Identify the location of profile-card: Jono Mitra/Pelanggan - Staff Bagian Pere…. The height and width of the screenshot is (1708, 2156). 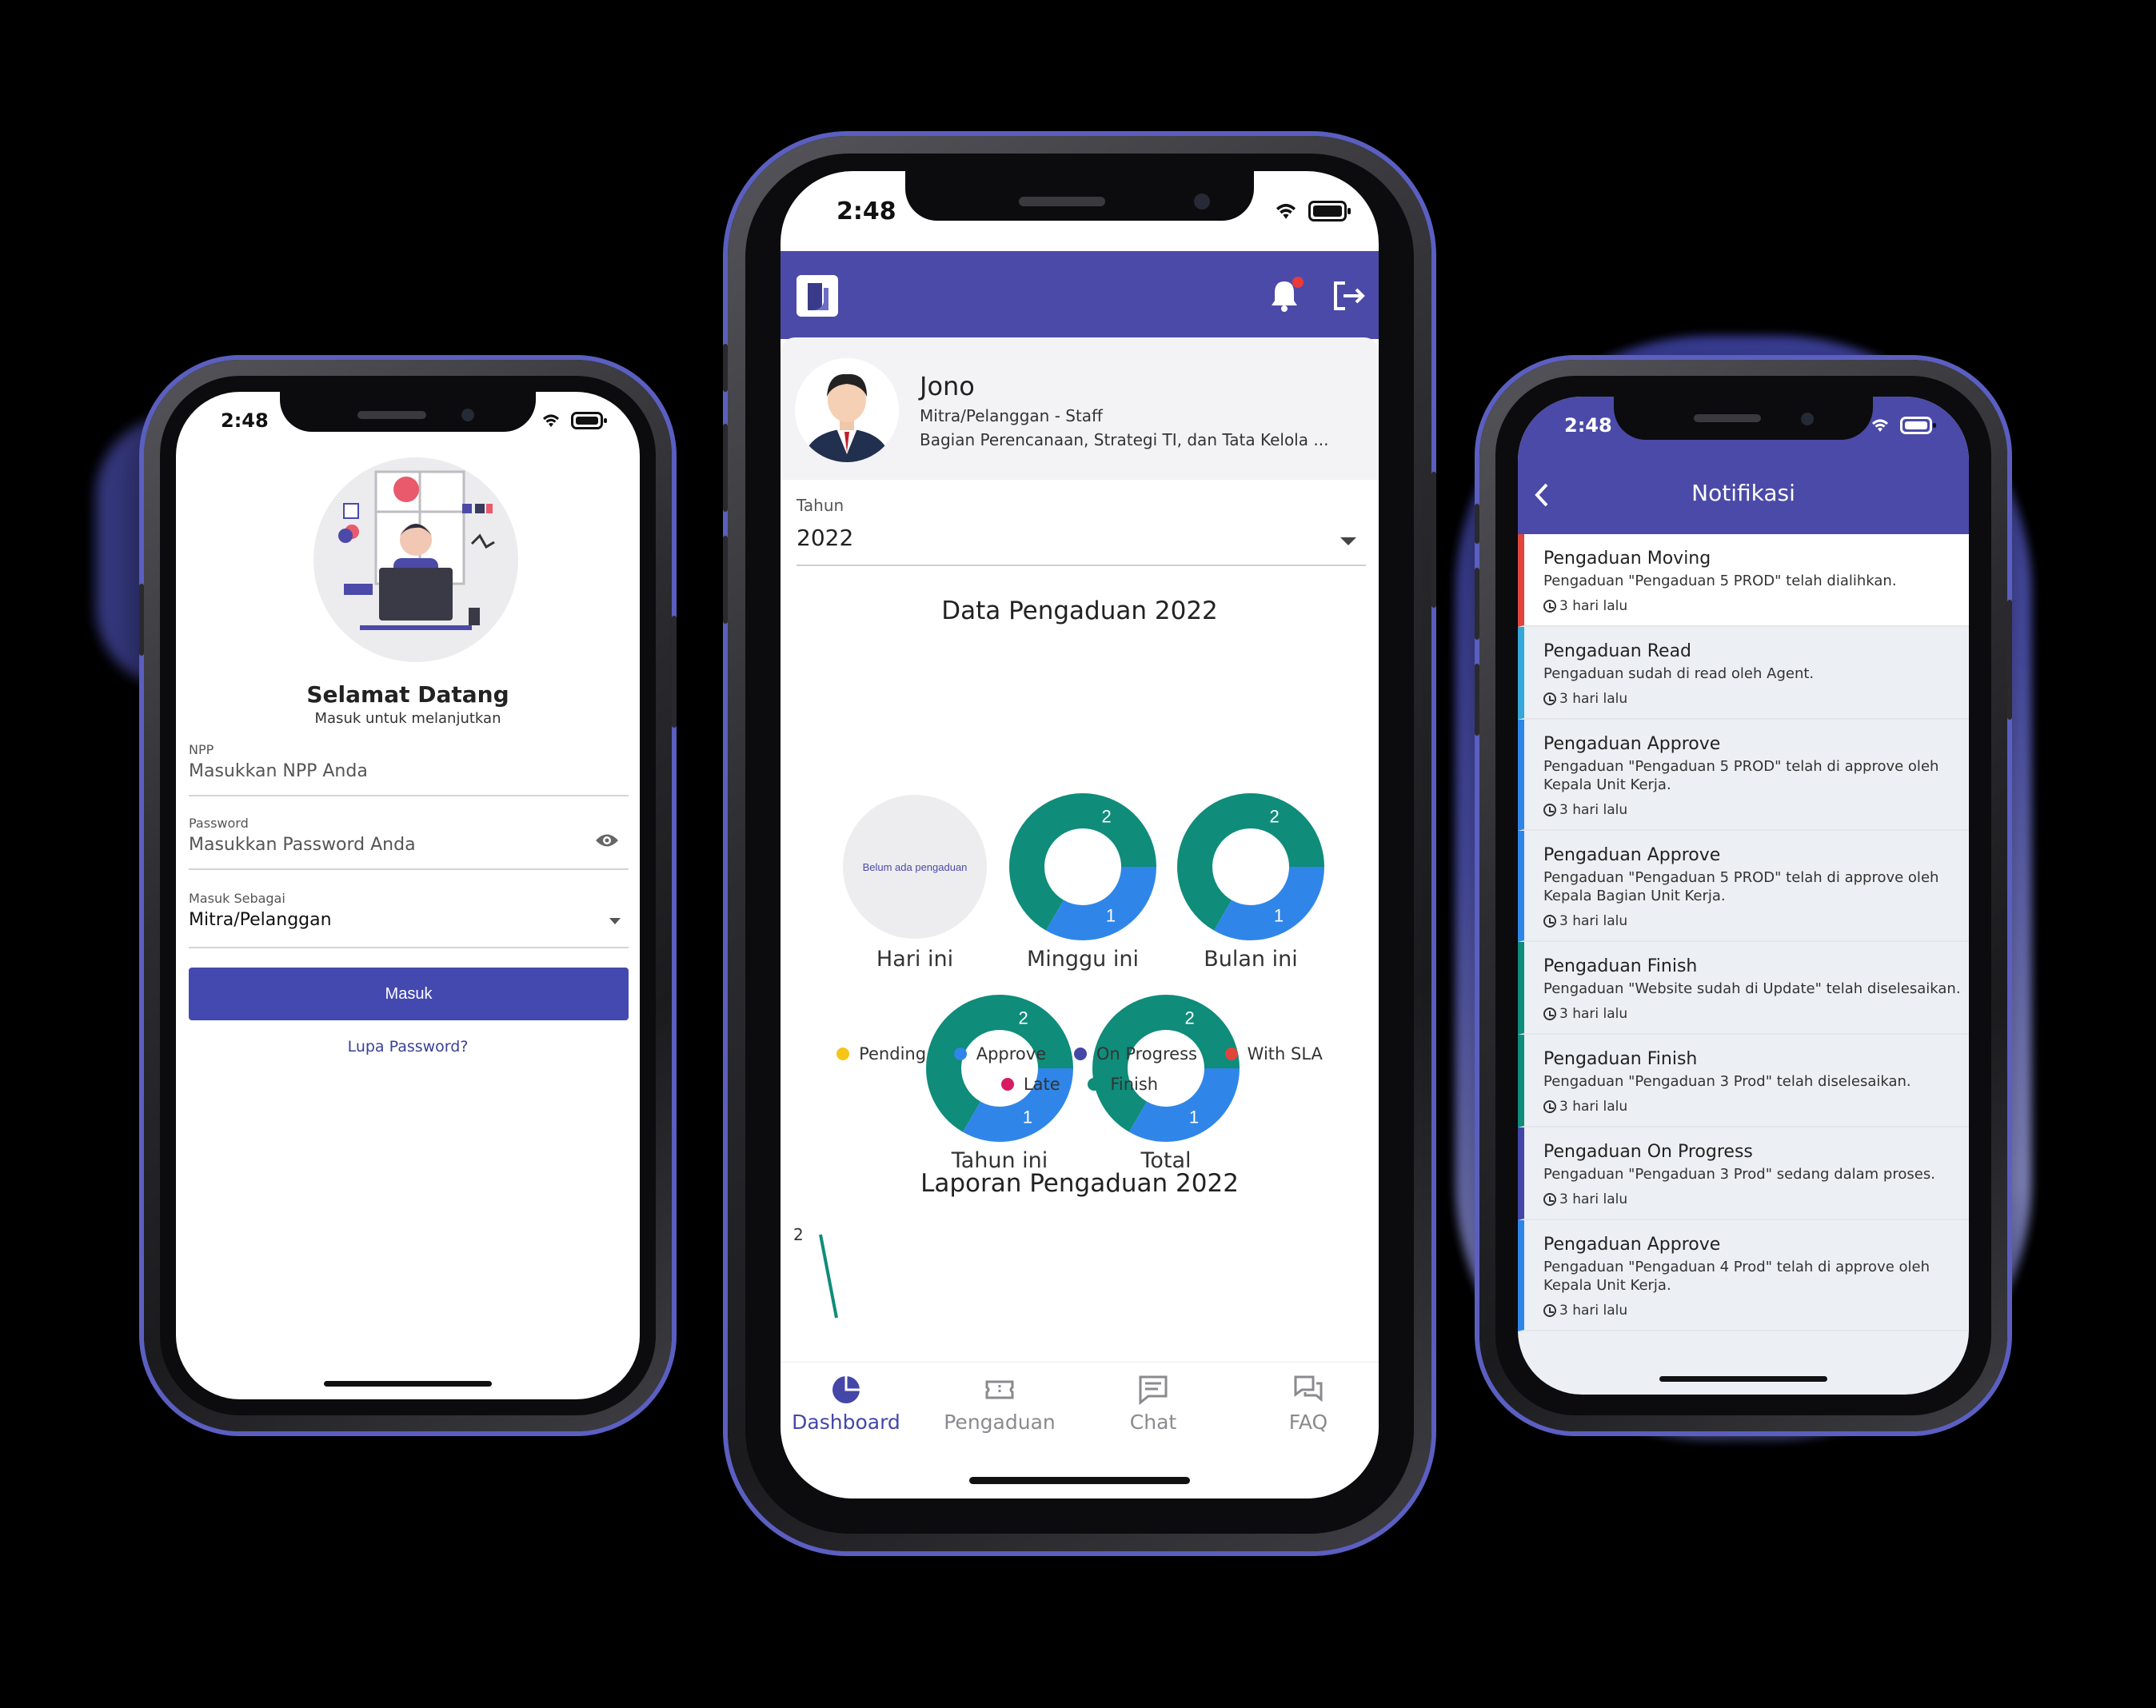
(1080, 408).